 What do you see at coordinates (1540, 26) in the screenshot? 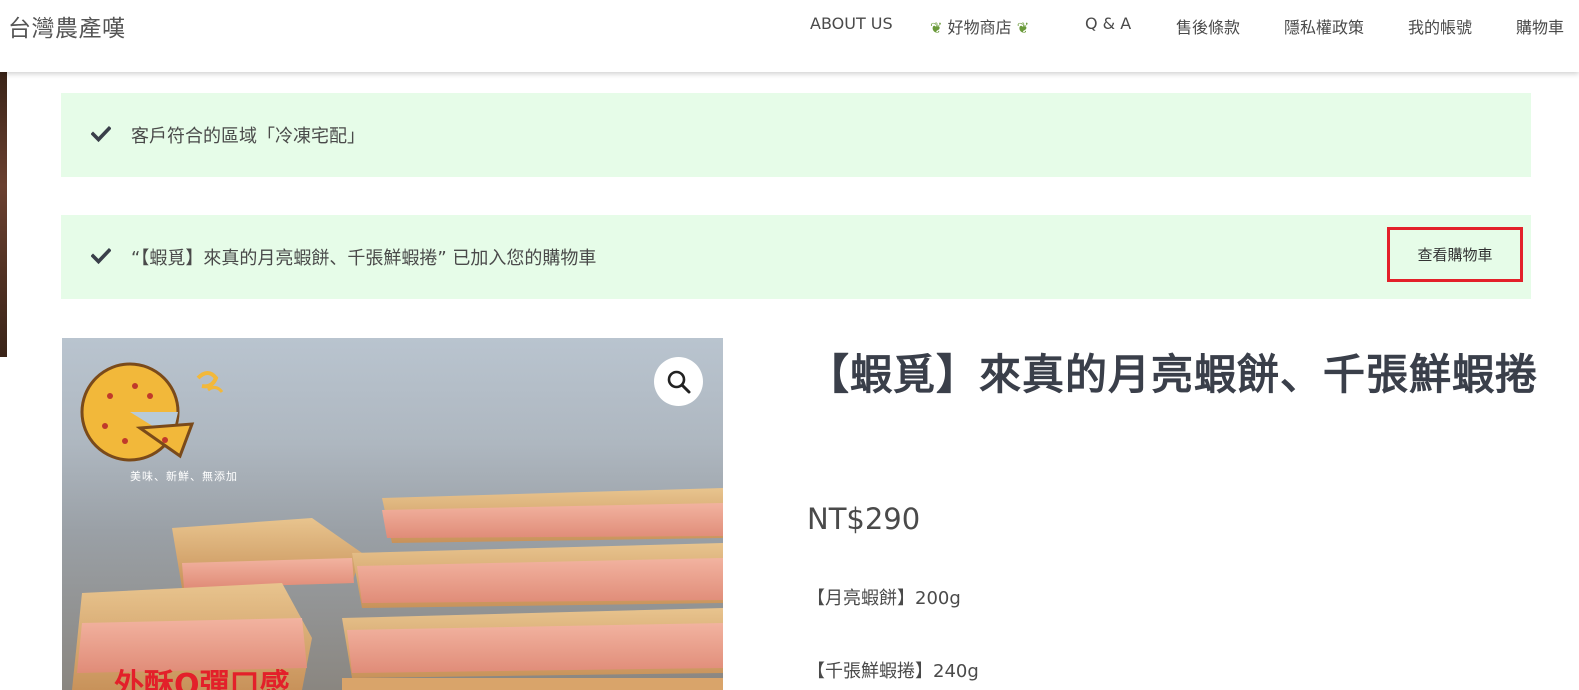
I see `nav-item-cart: 購物車` at bounding box center [1540, 26].